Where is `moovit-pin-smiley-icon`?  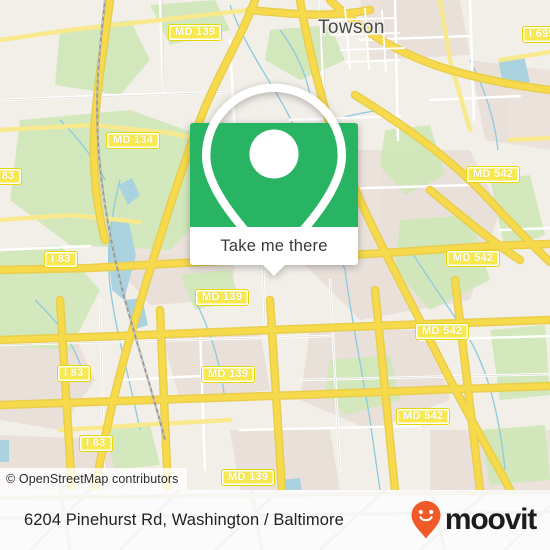
moovit-pin-smiley-icon is located at coordinates (426, 520).